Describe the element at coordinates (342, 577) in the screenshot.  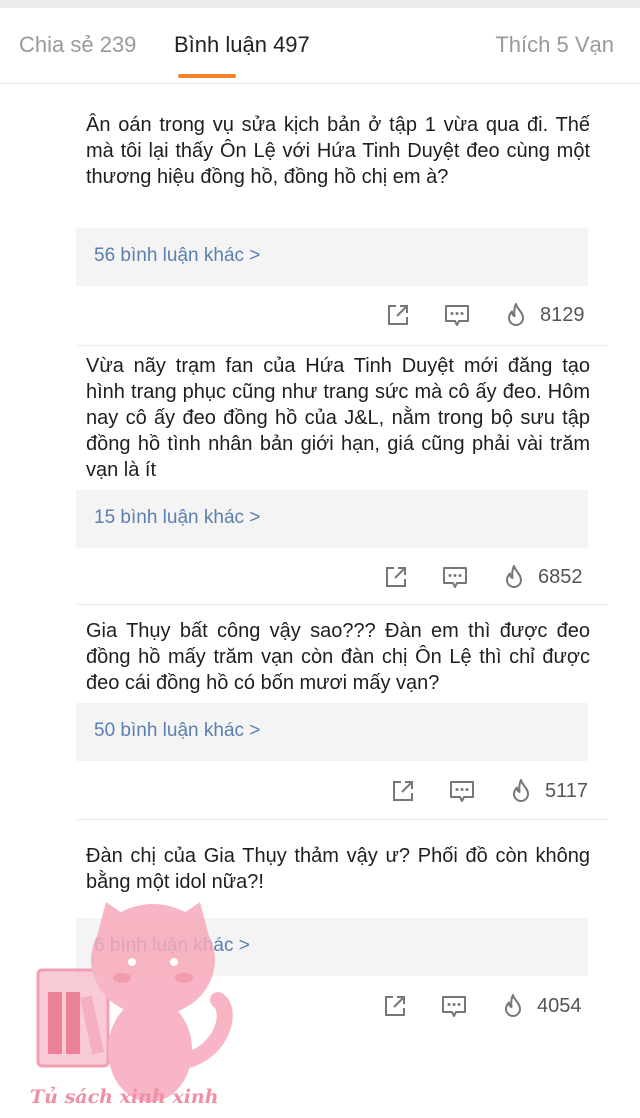
I see `comment-actions: 6852` at that location.